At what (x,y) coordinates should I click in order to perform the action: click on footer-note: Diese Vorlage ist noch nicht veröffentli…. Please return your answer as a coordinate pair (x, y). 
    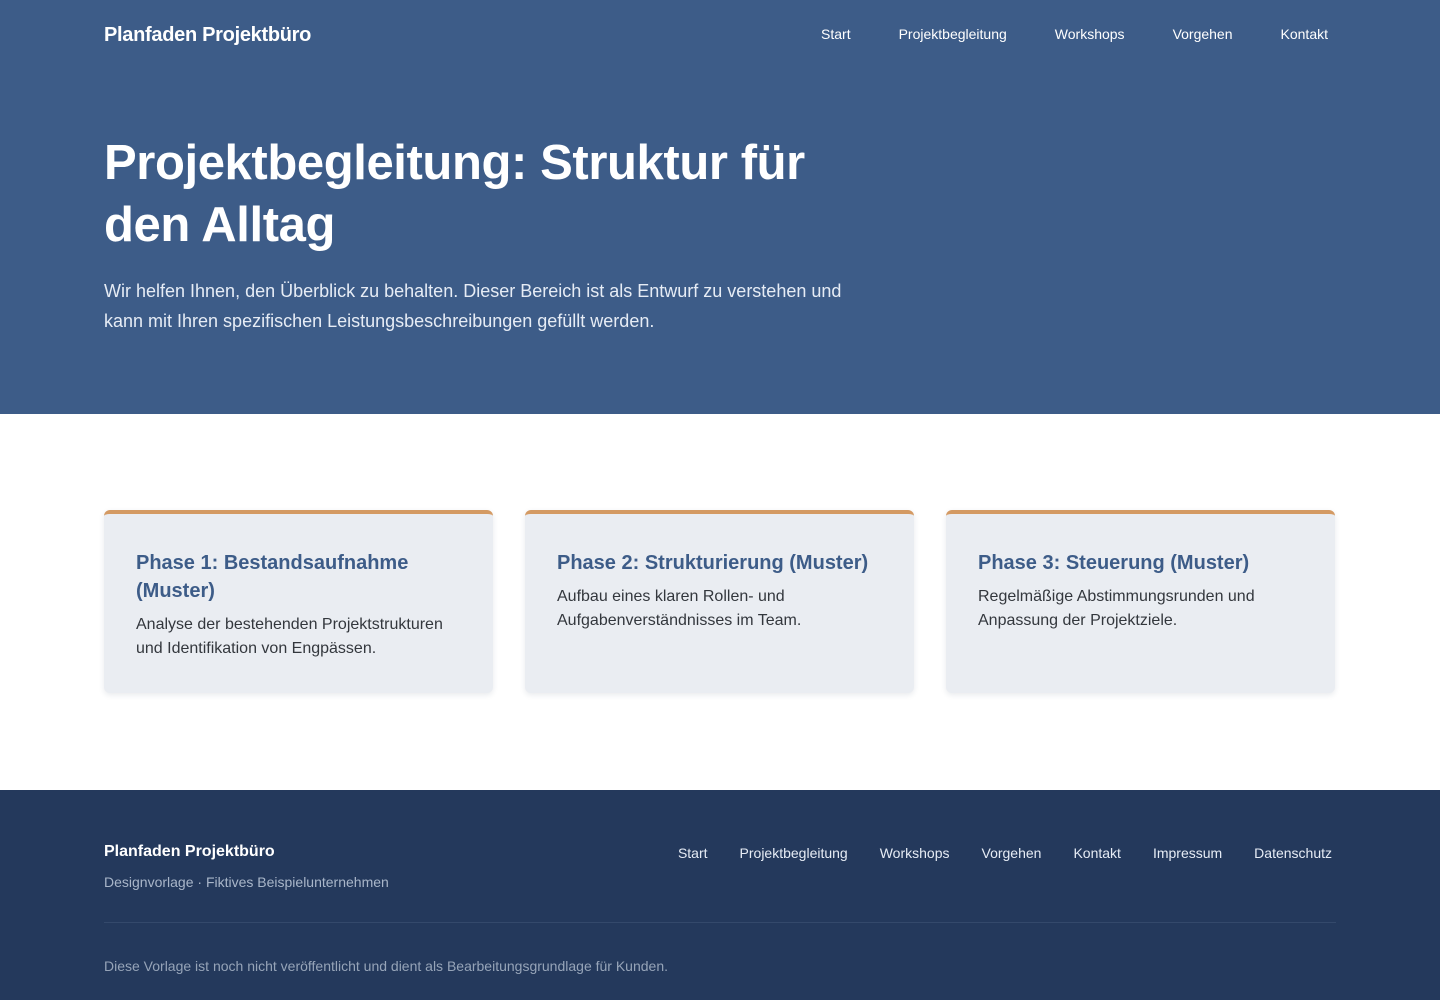
    Looking at the image, I should click on (386, 966).